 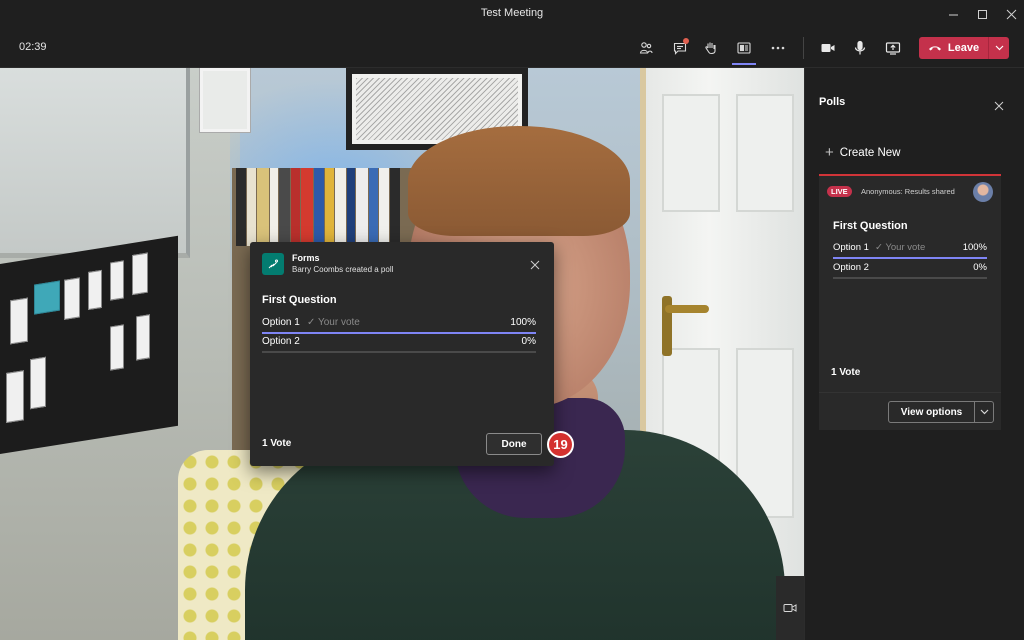 I want to click on more-actions-button, so click(x=778, y=48).